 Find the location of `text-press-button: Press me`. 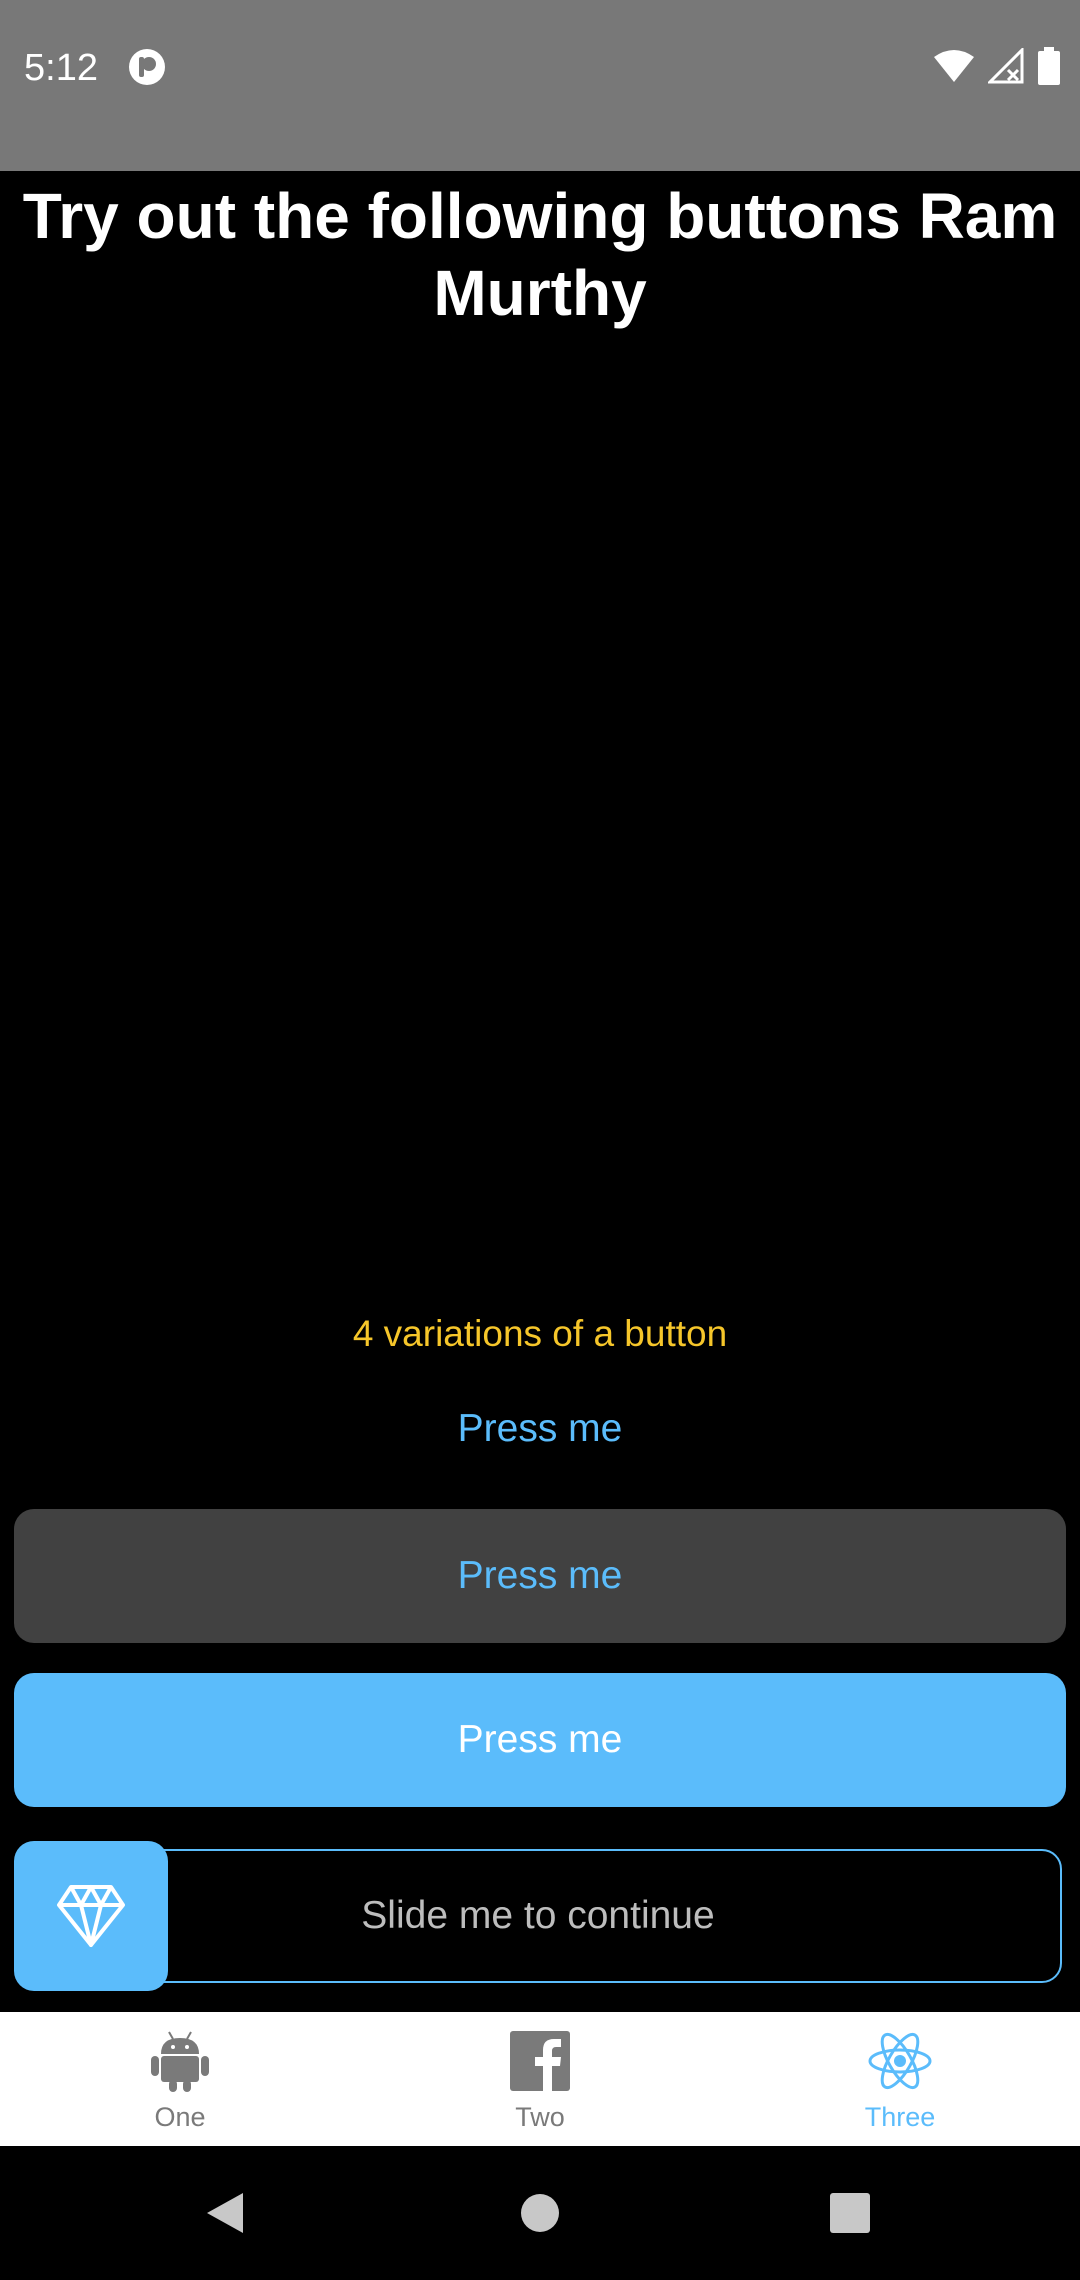

text-press-button: Press me is located at coordinates (540, 1429).